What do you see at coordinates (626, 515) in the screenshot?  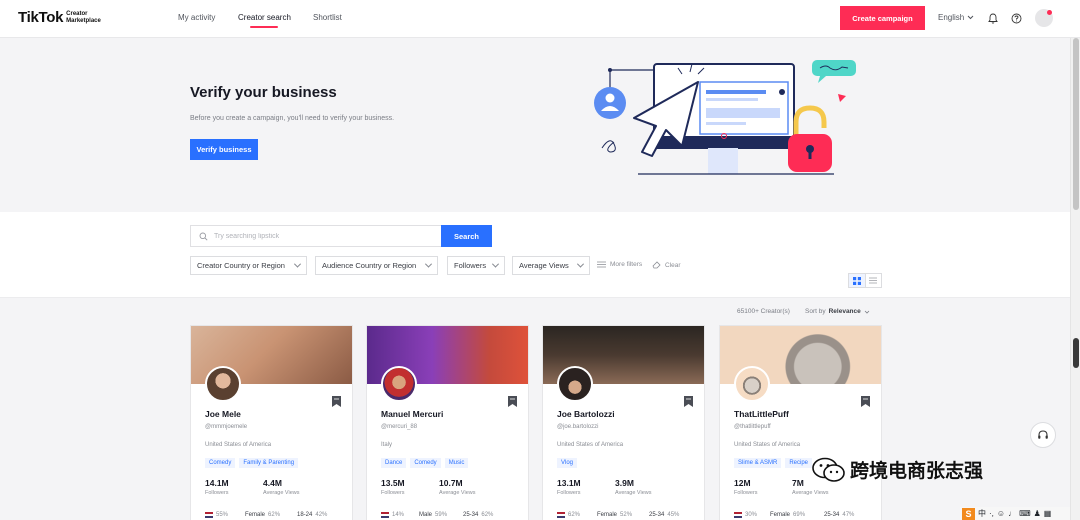 I see `audience-gender-pct: 52%` at bounding box center [626, 515].